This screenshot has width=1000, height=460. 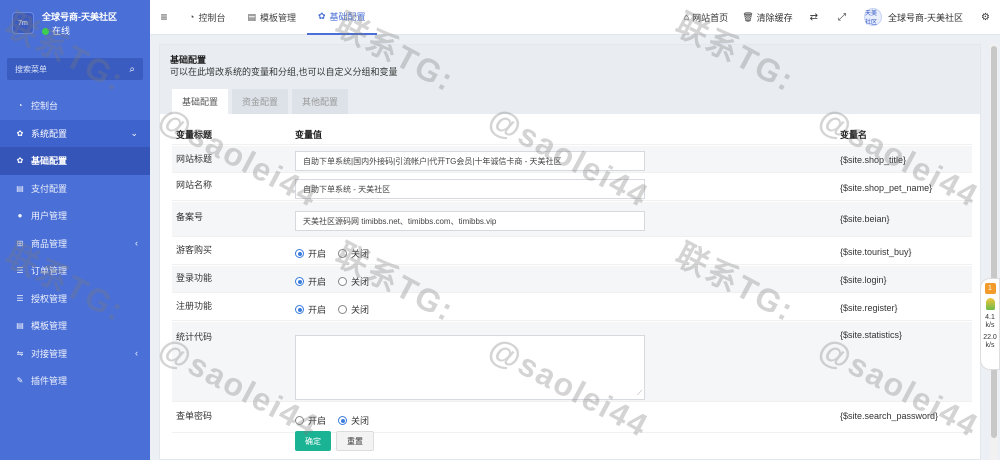 I want to click on tab-dashboard: ◔ 控制台, so click(x=207, y=17).